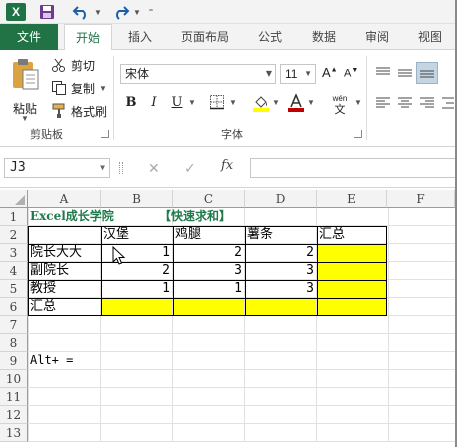 Image resolution: width=457 pixels, height=447 pixels. Describe the element at coordinates (276, 103) in the screenshot. I see `fill-color-dropdown-icon: ▼` at that location.